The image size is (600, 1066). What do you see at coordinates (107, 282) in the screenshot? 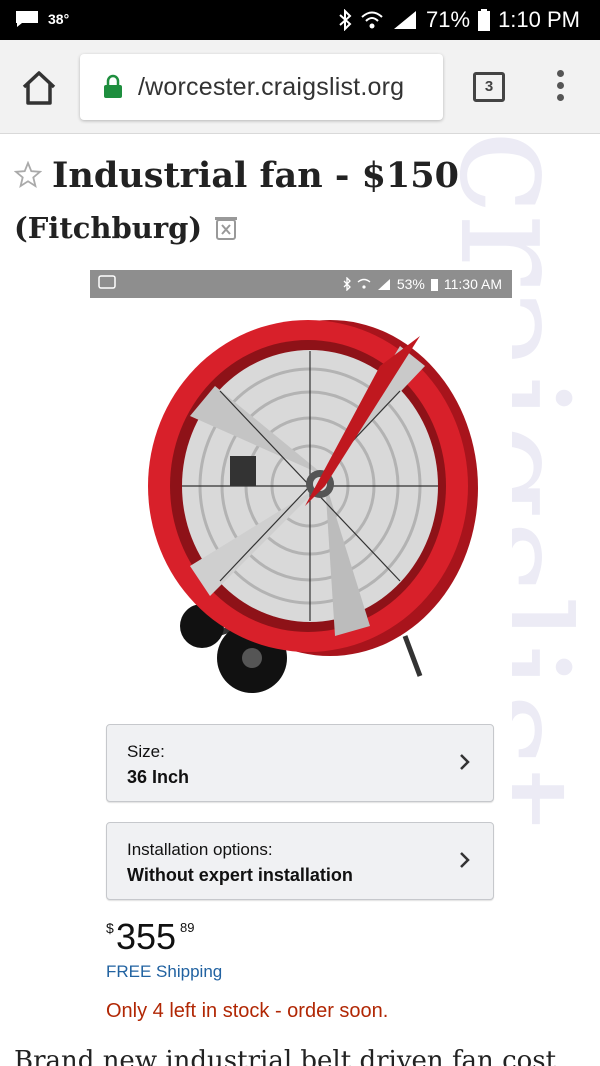
I see `cast-icon` at bounding box center [107, 282].